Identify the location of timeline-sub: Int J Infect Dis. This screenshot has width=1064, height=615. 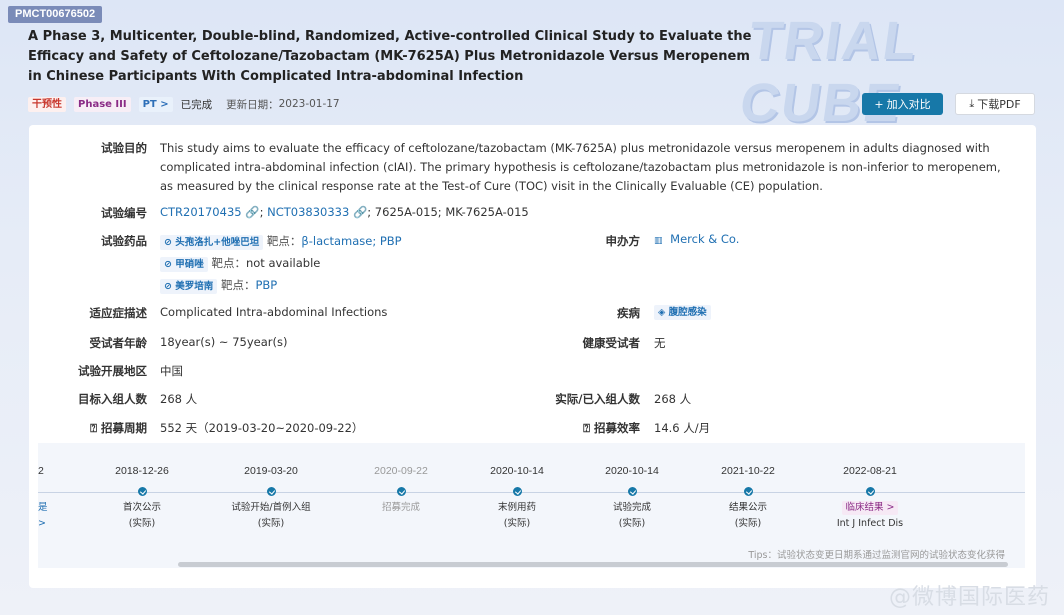
(870, 523).